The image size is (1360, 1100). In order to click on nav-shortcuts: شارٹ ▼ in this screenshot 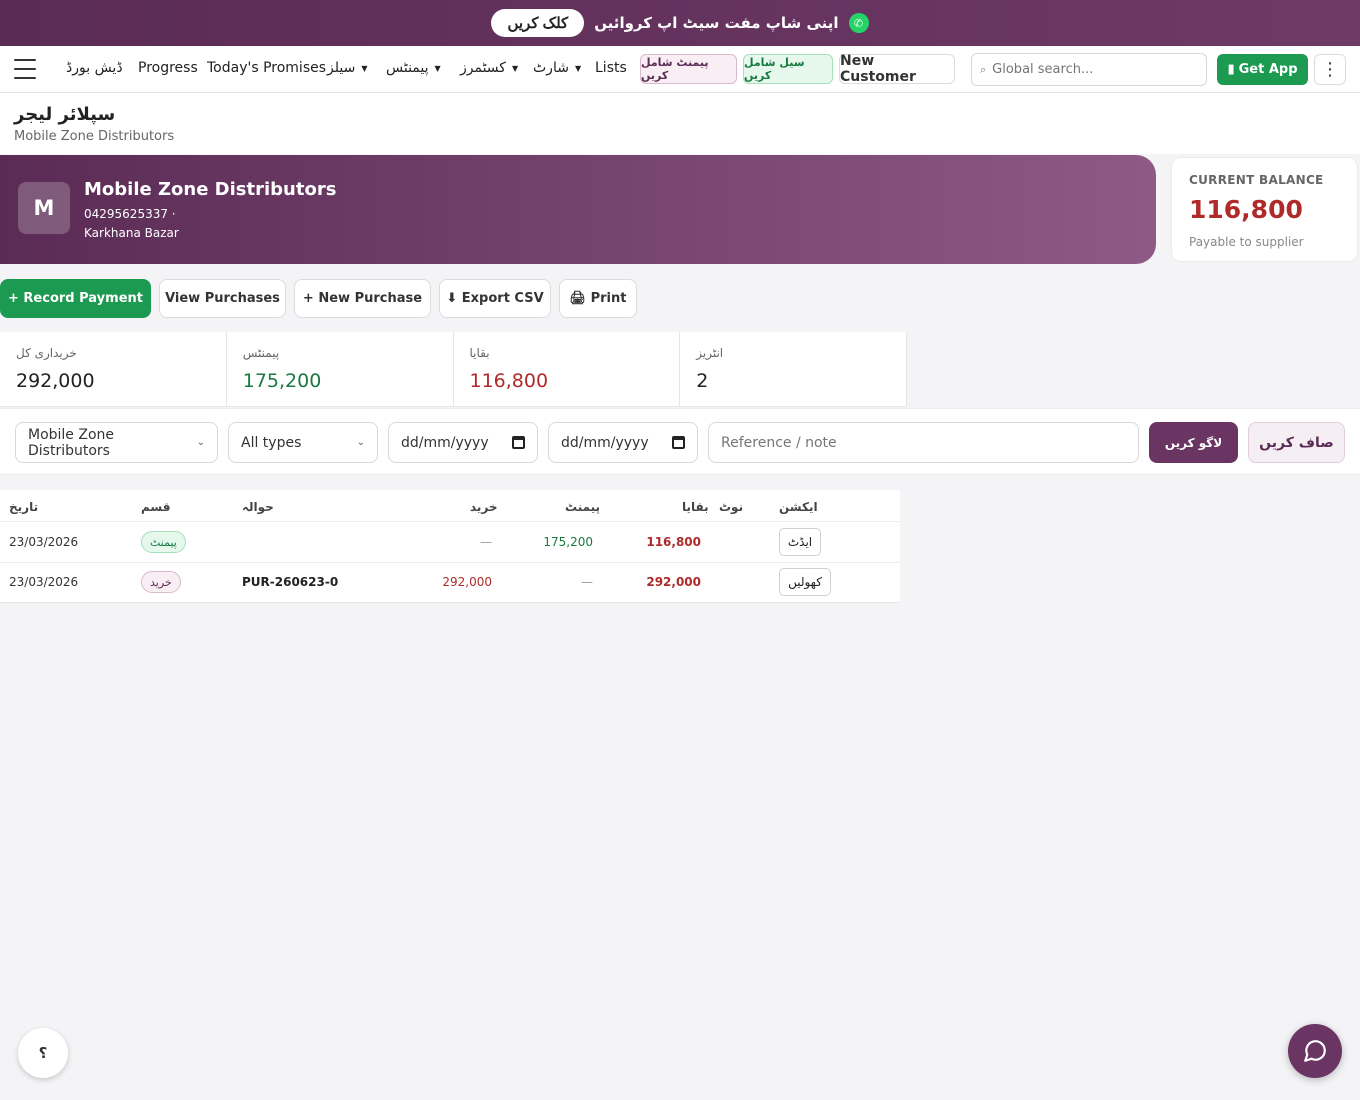, I will do `click(557, 68)`.